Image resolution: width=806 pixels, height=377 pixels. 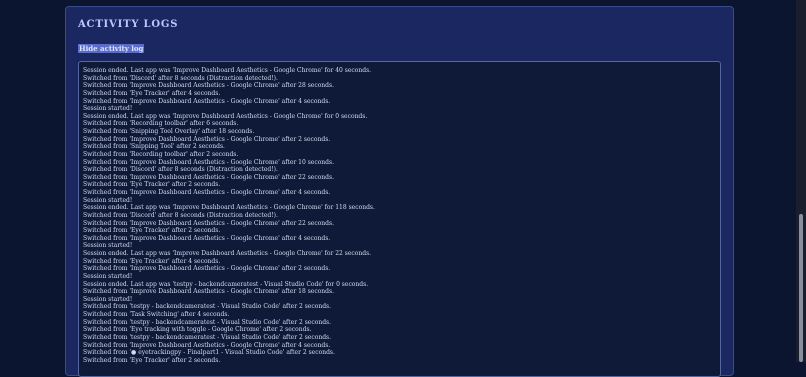 What do you see at coordinates (801, 181) in the screenshot?
I see `page-scrollbar` at bounding box center [801, 181].